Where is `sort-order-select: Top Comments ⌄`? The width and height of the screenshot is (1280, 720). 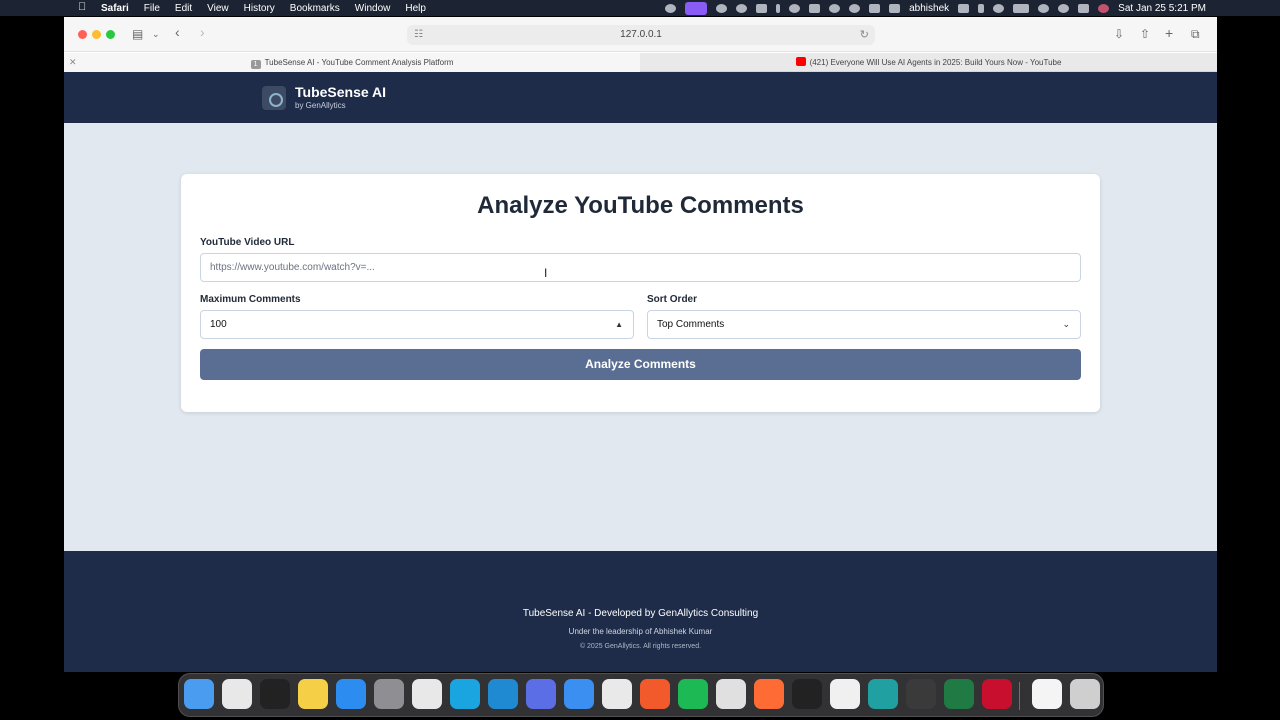
sort-order-select: Top Comments ⌄ is located at coordinates (864, 324).